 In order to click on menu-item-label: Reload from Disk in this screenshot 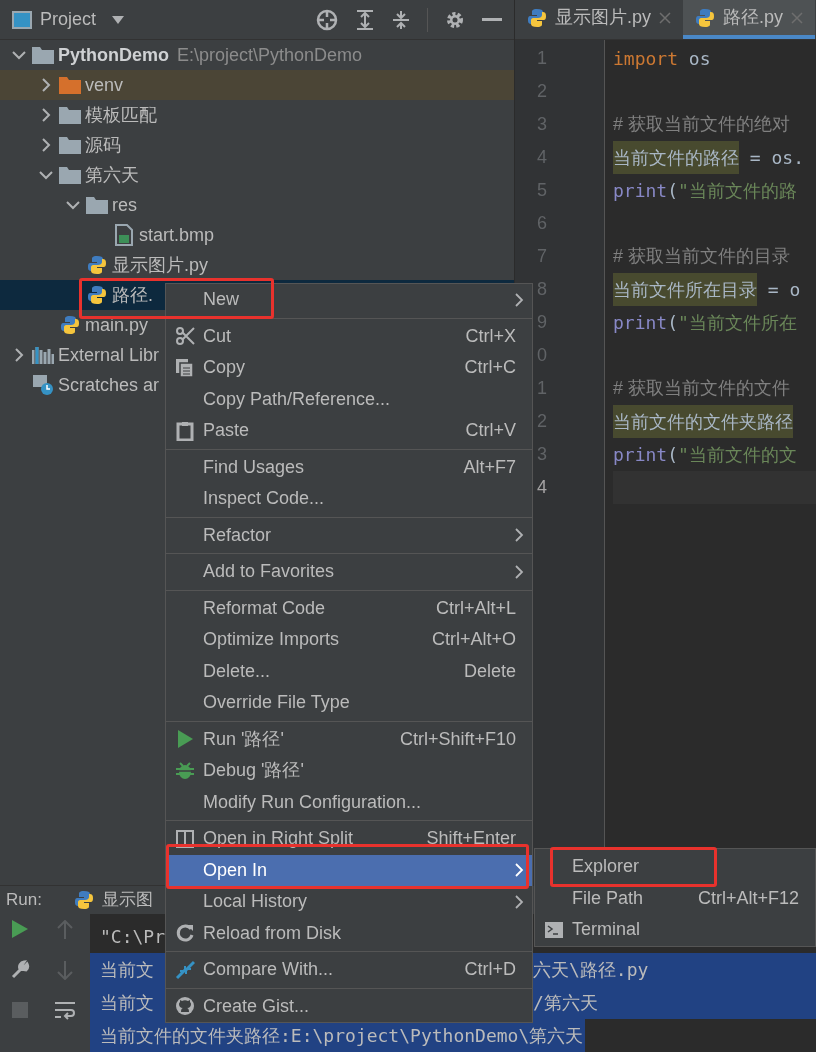, I will do `click(272, 933)`.